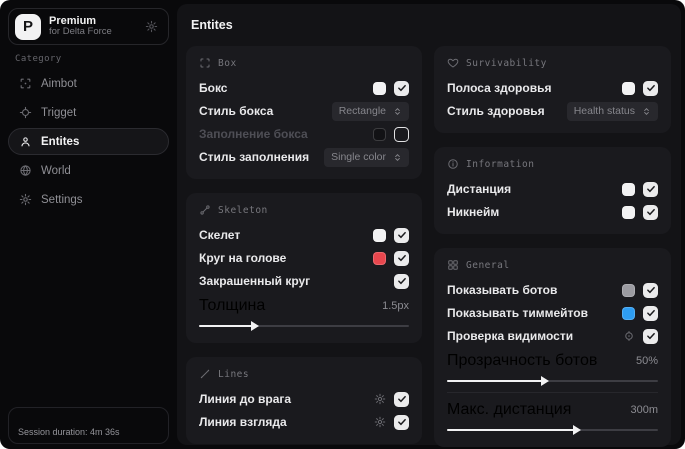  Describe the element at coordinates (205, 210) in the screenshot. I see `bone-icon` at that location.